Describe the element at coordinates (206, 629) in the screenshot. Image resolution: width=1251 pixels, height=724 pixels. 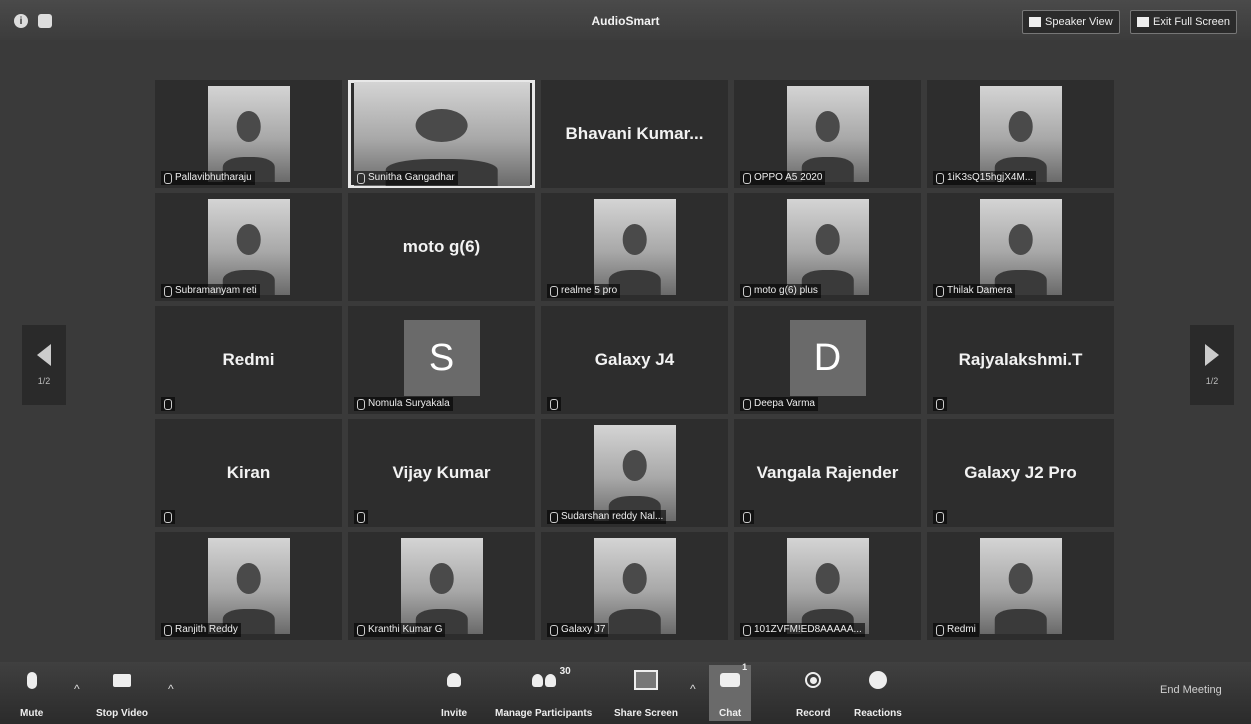
I see `participant-label-text: Ranjith Reddy` at that location.